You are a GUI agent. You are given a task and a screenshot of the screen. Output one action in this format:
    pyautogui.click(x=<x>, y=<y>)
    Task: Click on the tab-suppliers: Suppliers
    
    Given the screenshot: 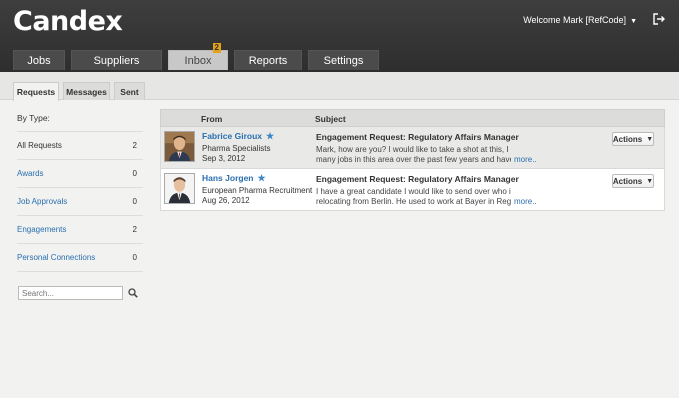 What is the action you would take?
    pyautogui.click(x=116, y=60)
    